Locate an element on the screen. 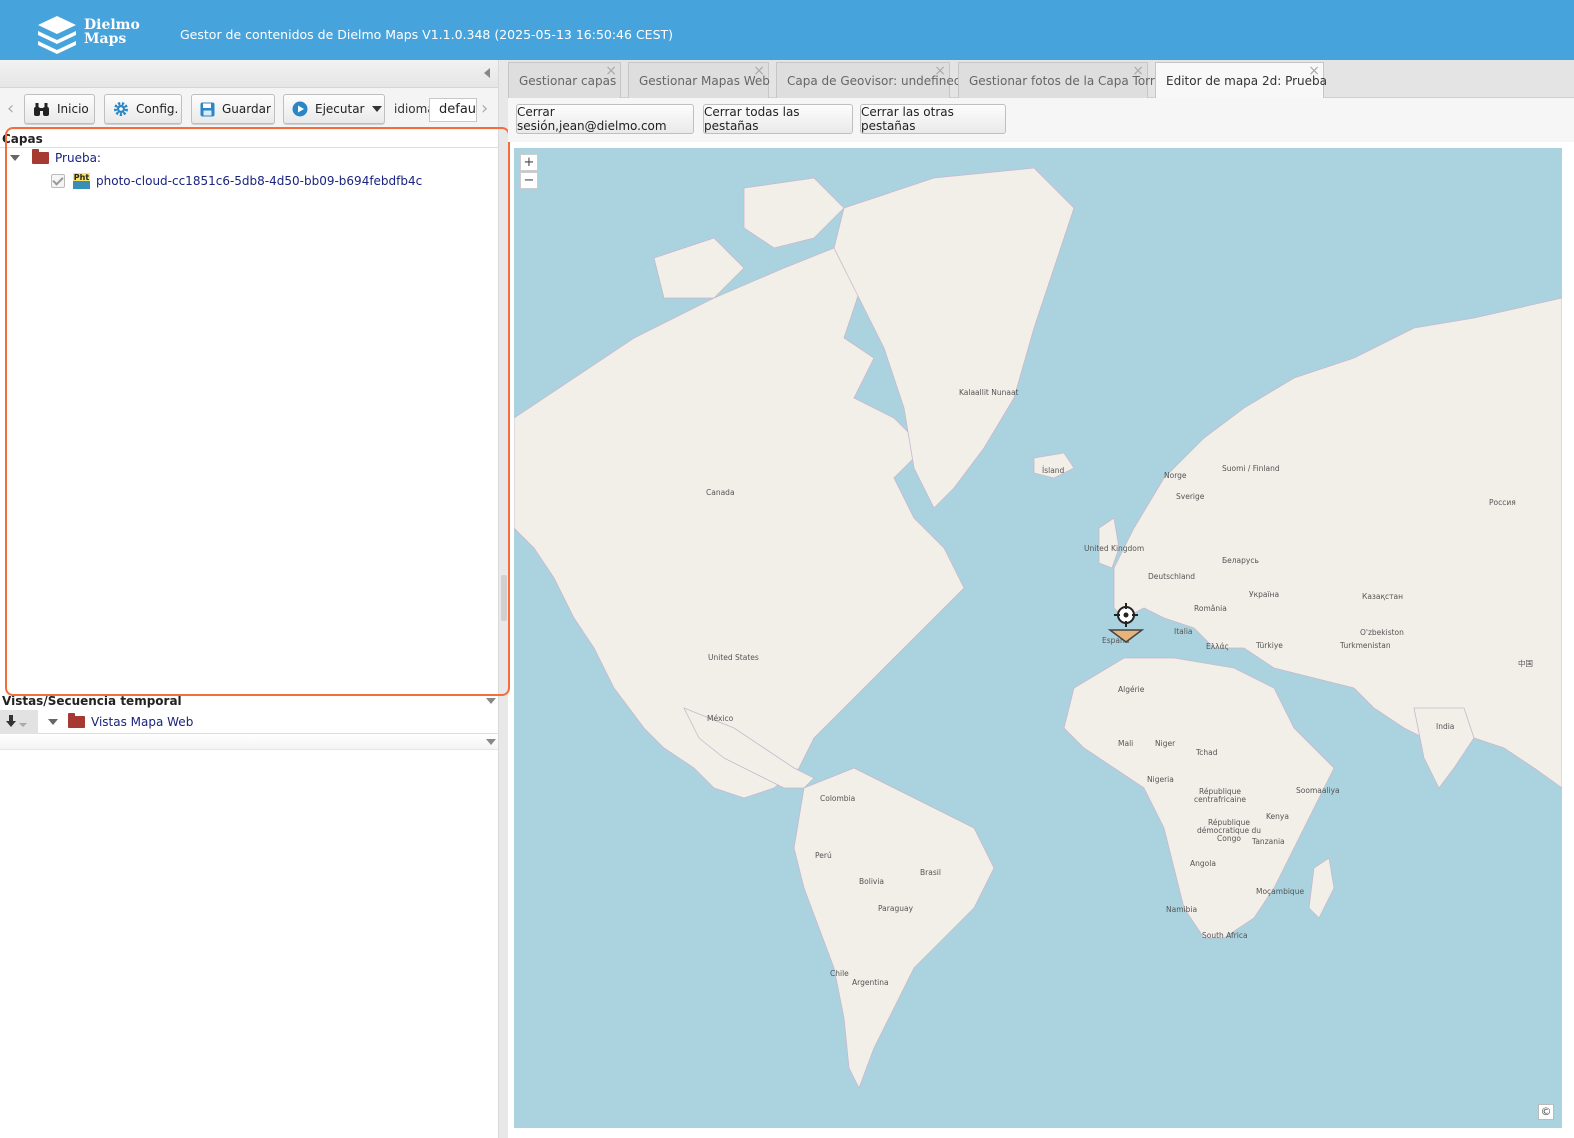 This screenshot has height=1138, width=1574. inicio-label: Inicio is located at coordinates (73, 109).